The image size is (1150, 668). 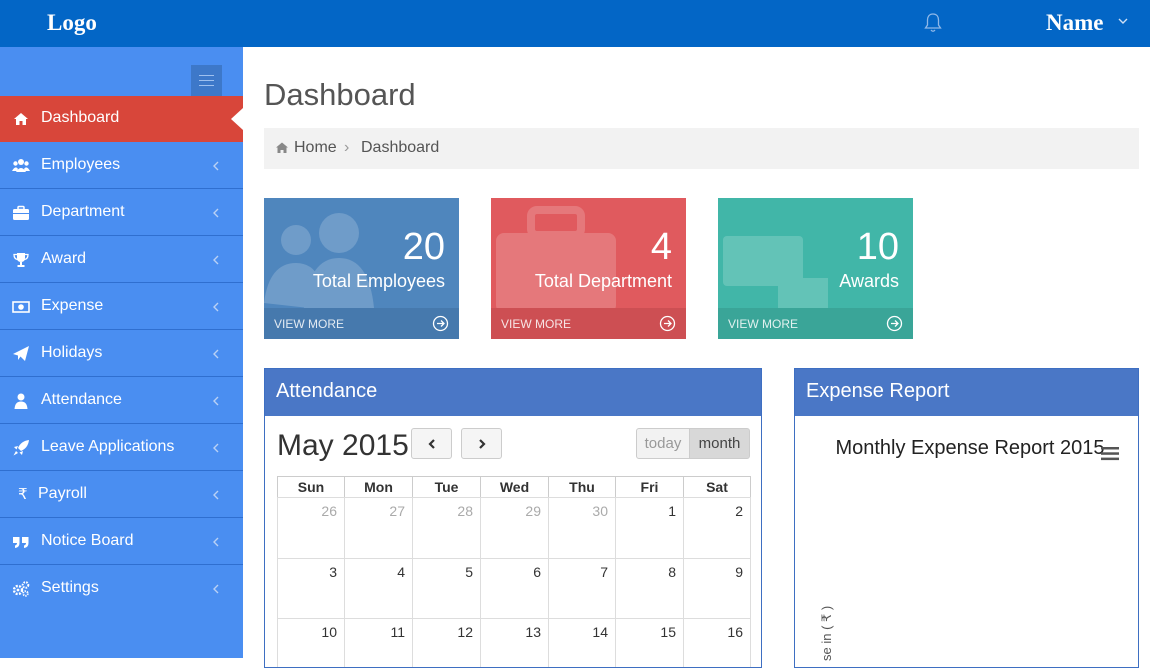 I want to click on calendar-day-cell: 11, so click(x=378, y=642).